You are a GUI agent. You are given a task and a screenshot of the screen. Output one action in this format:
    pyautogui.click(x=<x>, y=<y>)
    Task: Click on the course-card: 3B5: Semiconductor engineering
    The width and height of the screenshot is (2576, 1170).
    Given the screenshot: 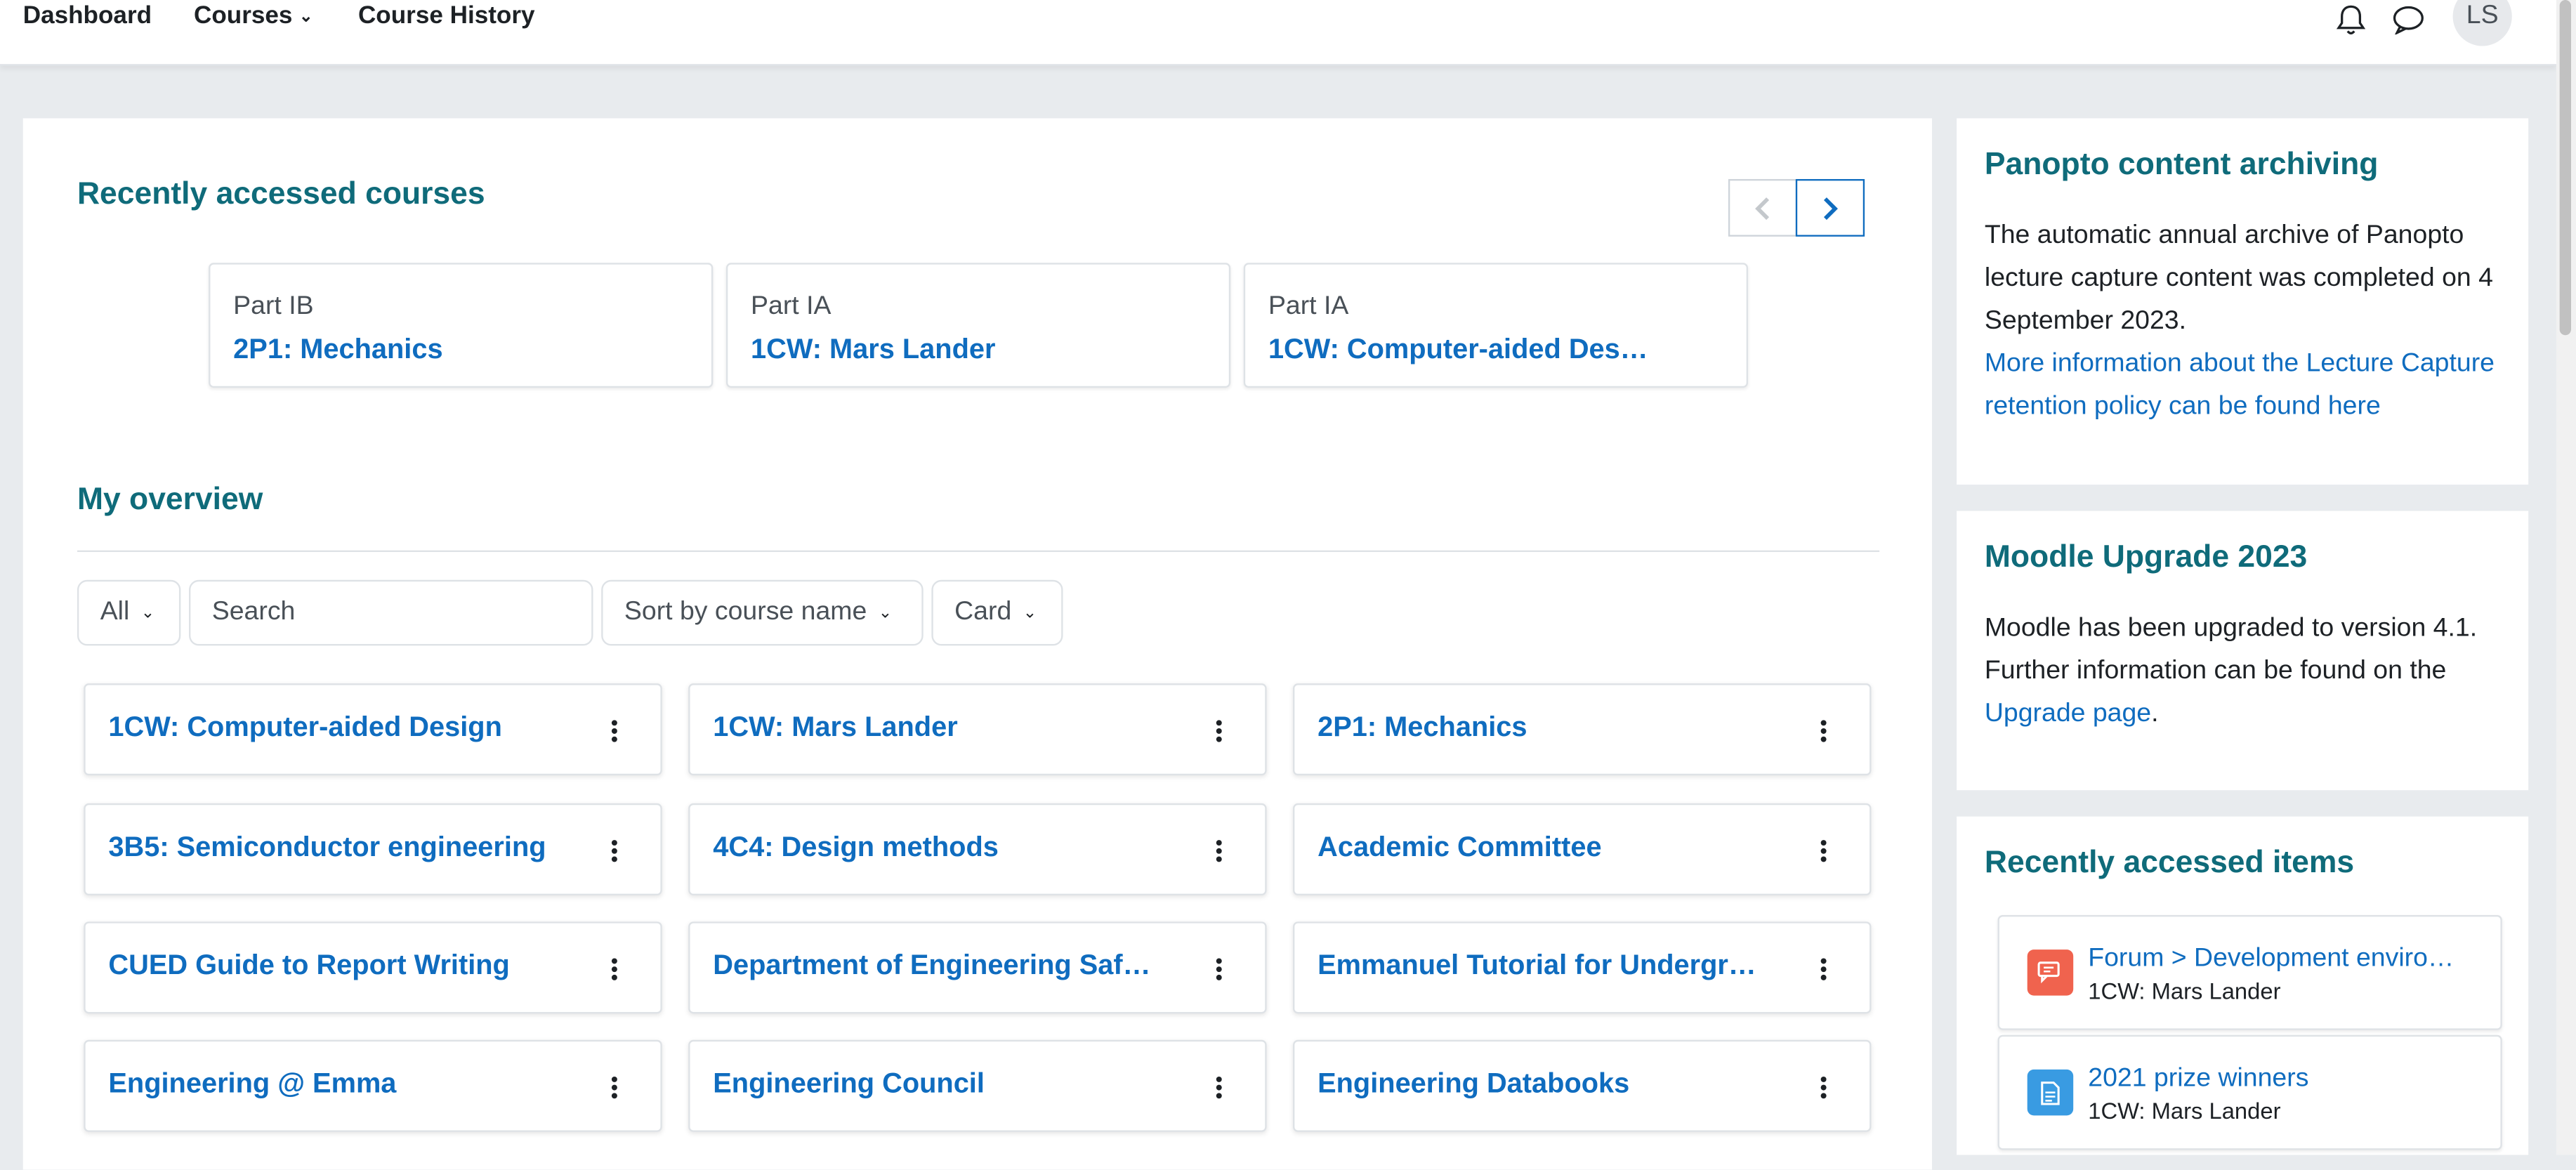 What is the action you would take?
    pyautogui.click(x=373, y=849)
    